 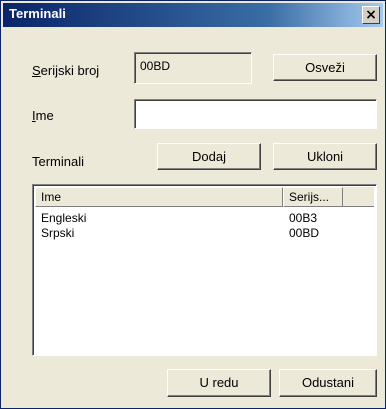 I want to click on column-header-name: Ime, so click(x=159, y=197).